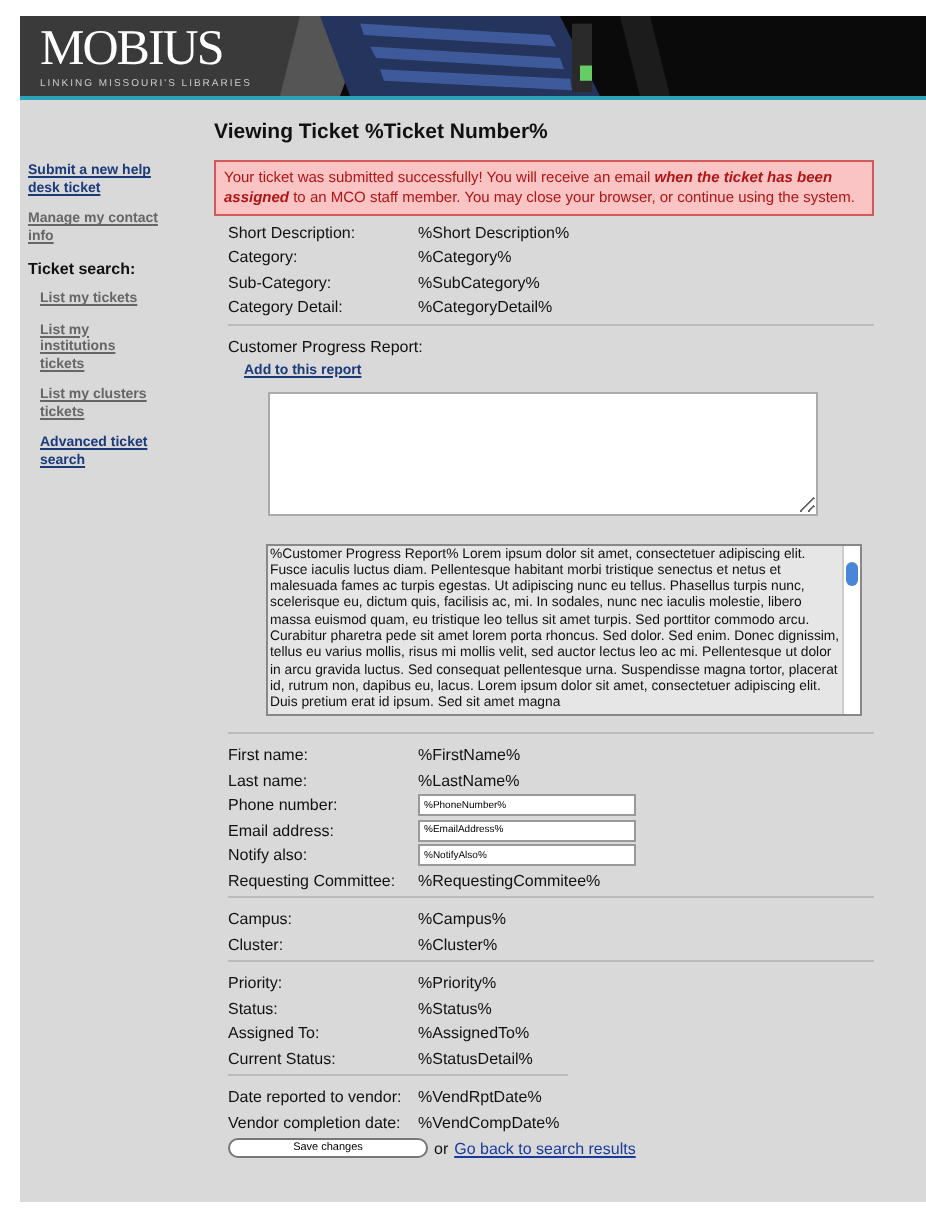  Describe the element at coordinates (264, 257) in the screenshot. I see `field-label: Category:` at that location.